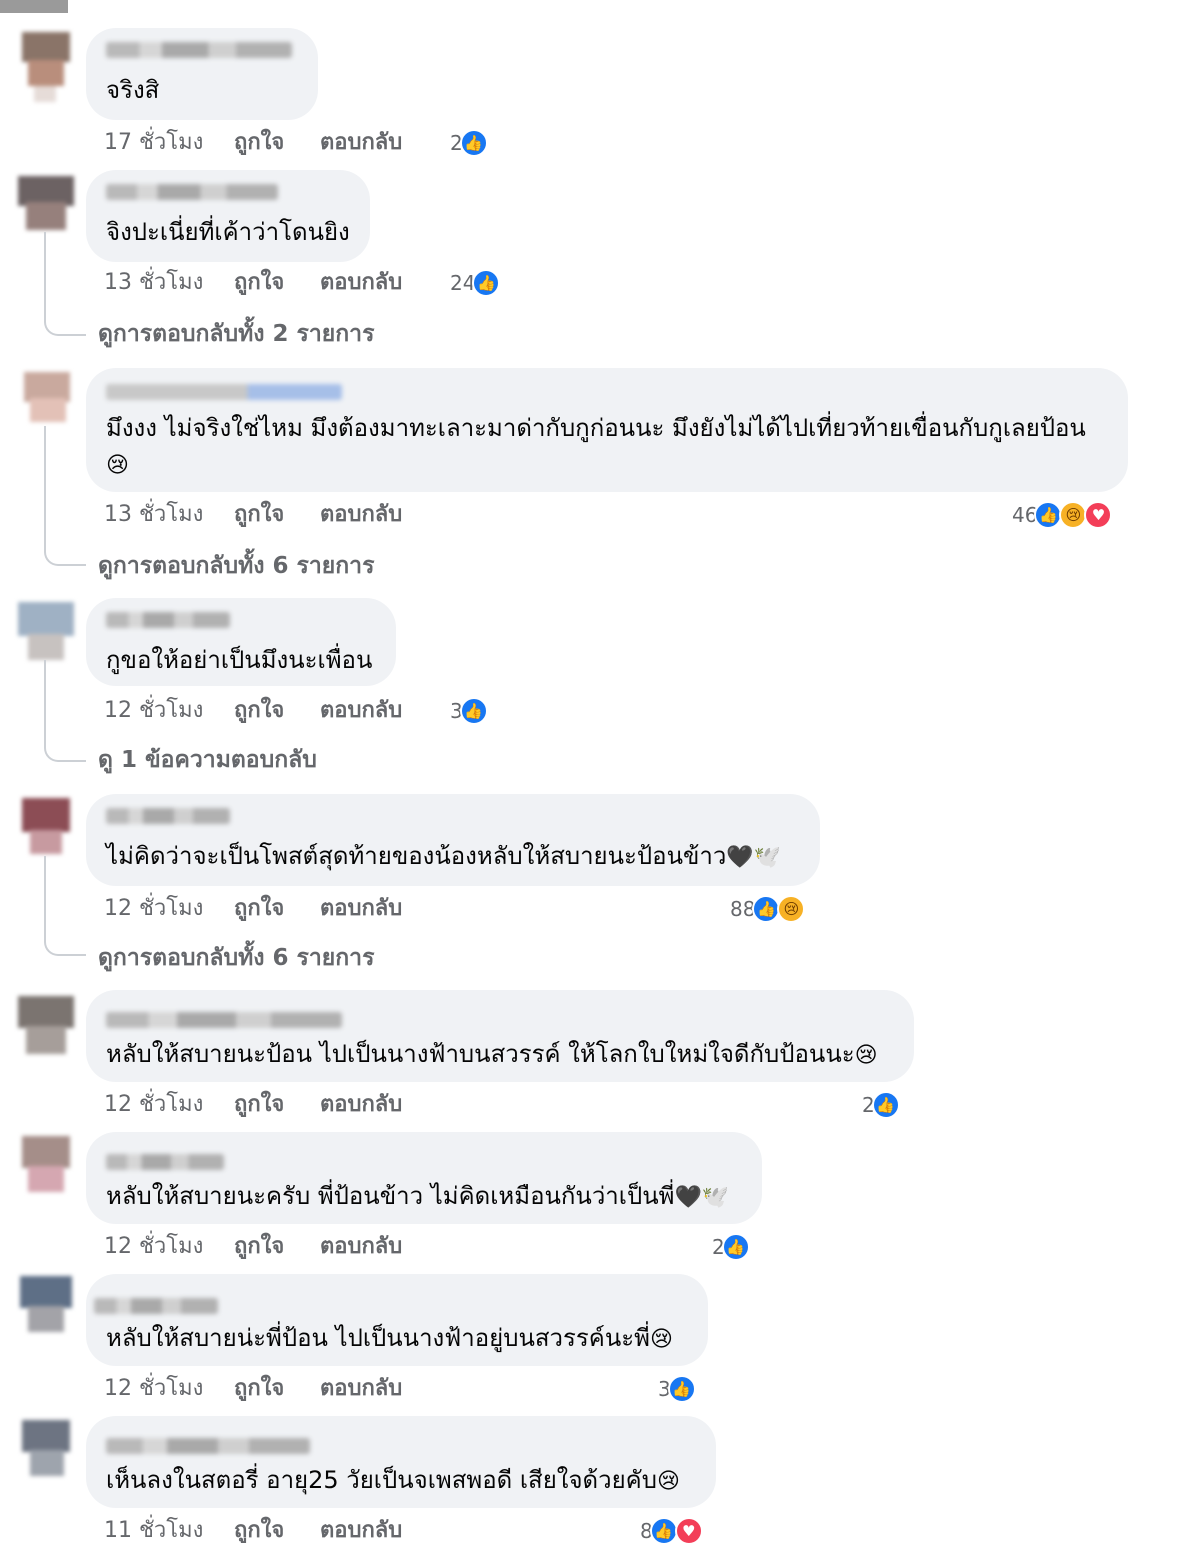 The width and height of the screenshot is (1200, 1550). What do you see at coordinates (228, 216) in the screenshot?
I see `comment-bubble: จิงปะเนี่ยที่เค้าว่าโดนยิง` at bounding box center [228, 216].